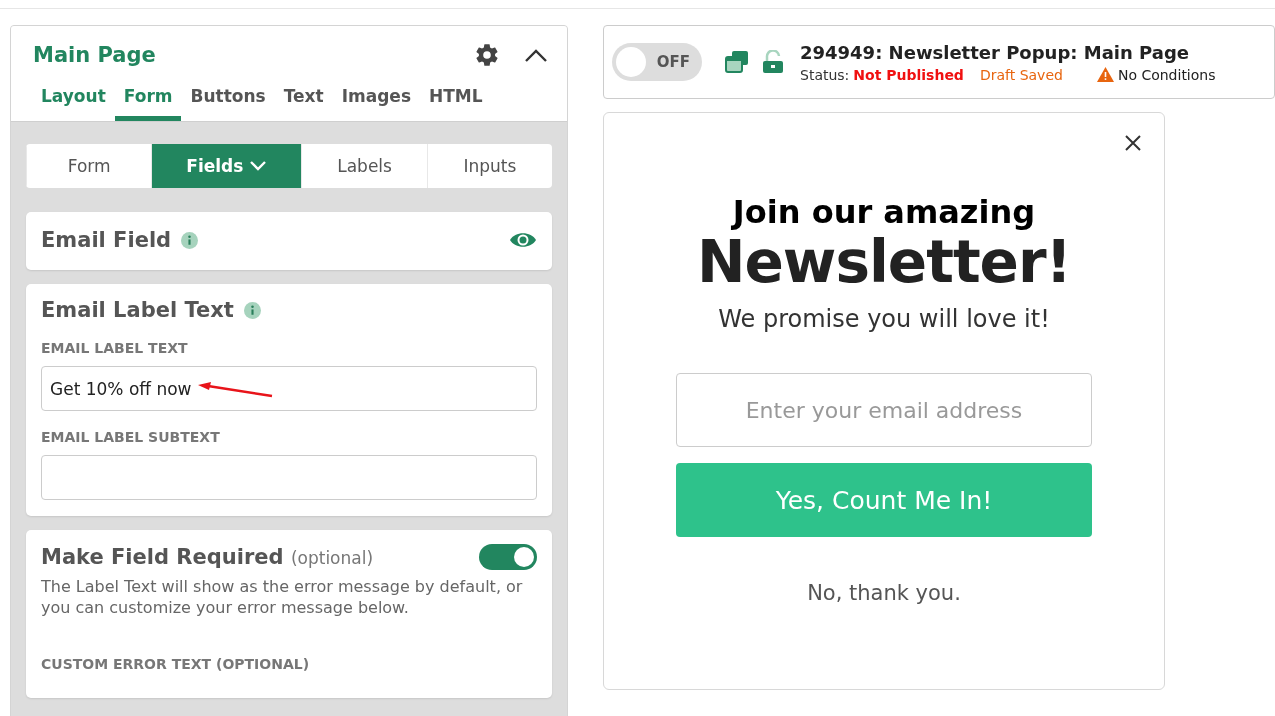  What do you see at coordinates (884, 212) in the screenshot?
I see `popup-heading: Join our amazing` at bounding box center [884, 212].